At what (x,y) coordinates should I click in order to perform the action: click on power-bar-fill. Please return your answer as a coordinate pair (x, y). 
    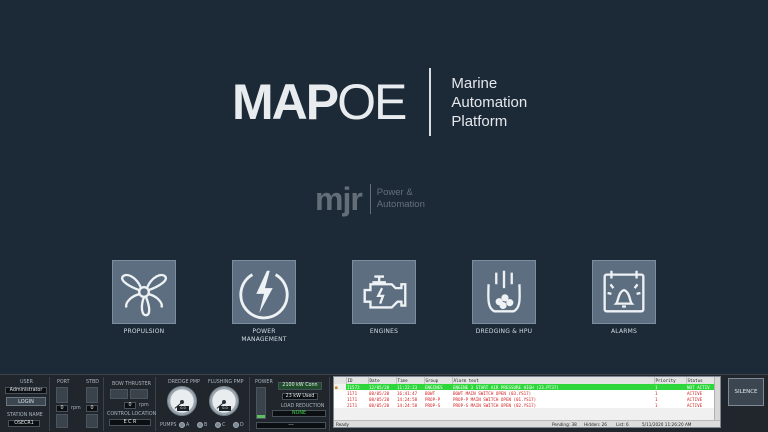
    Looking at the image, I should click on (261, 416).